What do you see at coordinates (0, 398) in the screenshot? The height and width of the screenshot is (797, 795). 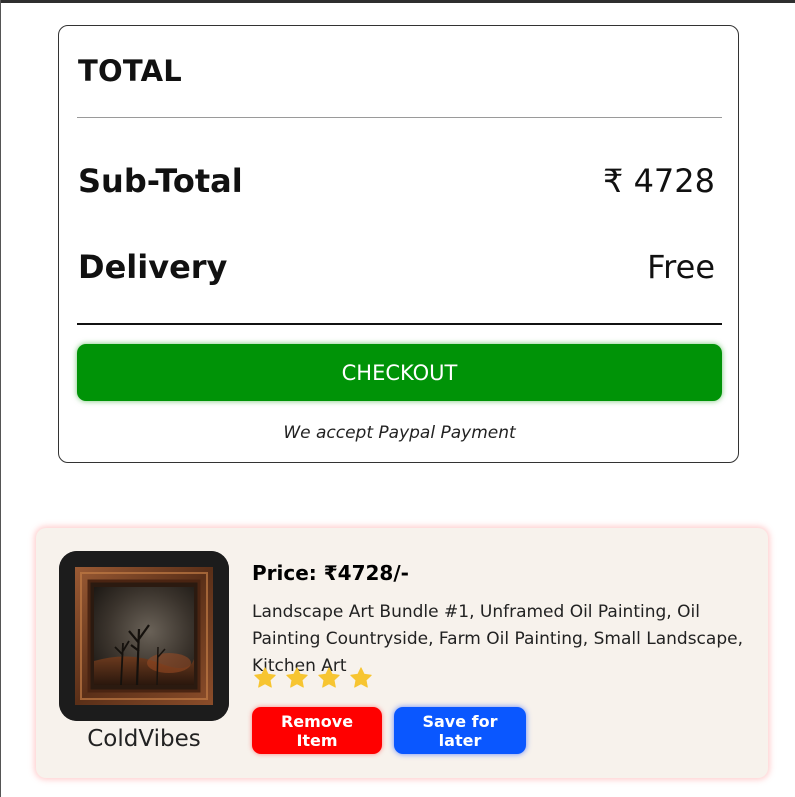 I see `left-border` at bounding box center [0, 398].